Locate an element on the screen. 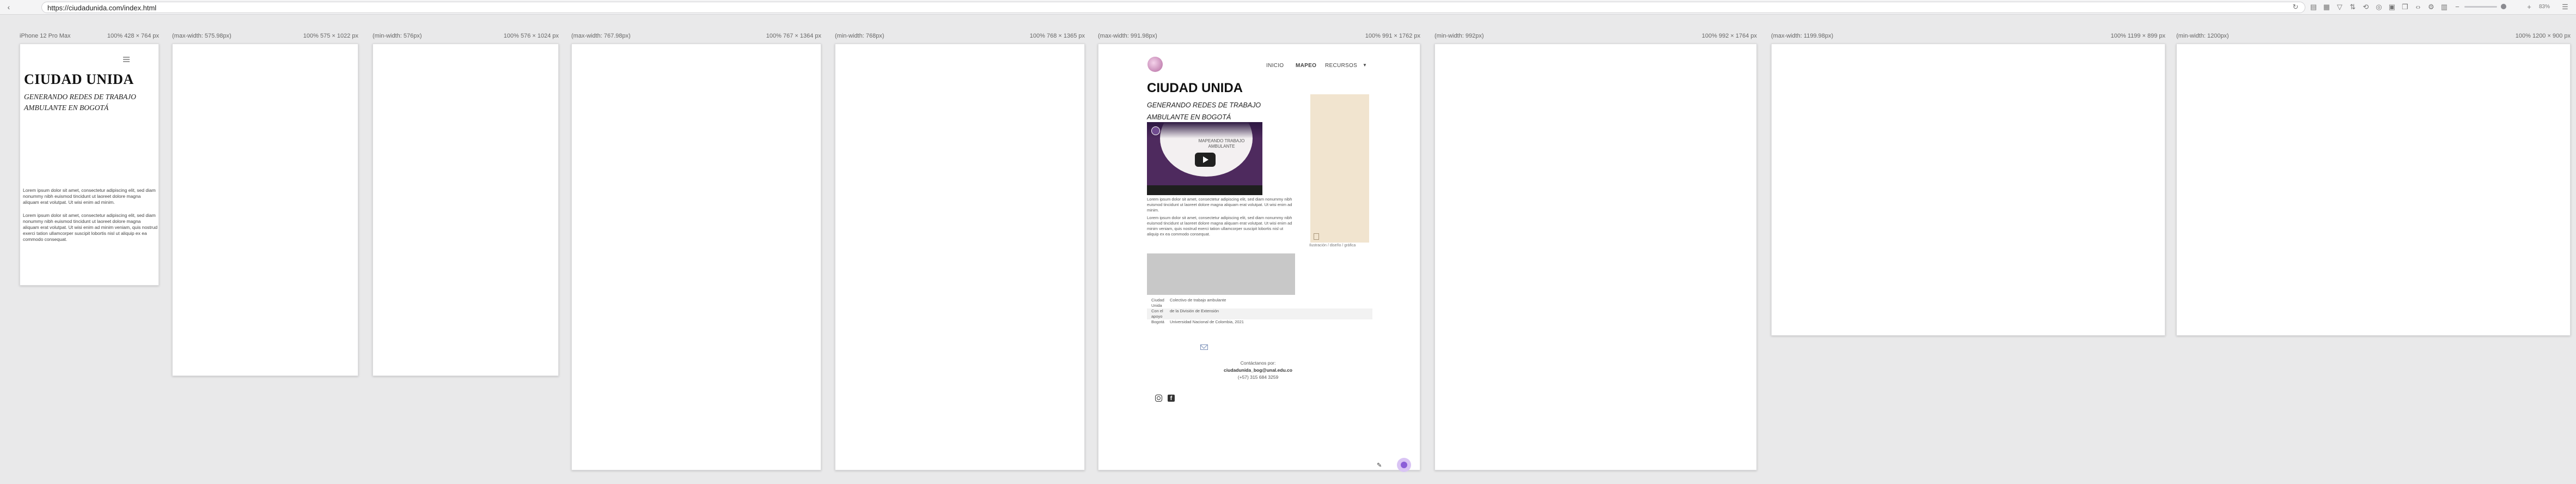 The height and width of the screenshot is (484, 2576). play-icon is located at coordinates (1205, 160).